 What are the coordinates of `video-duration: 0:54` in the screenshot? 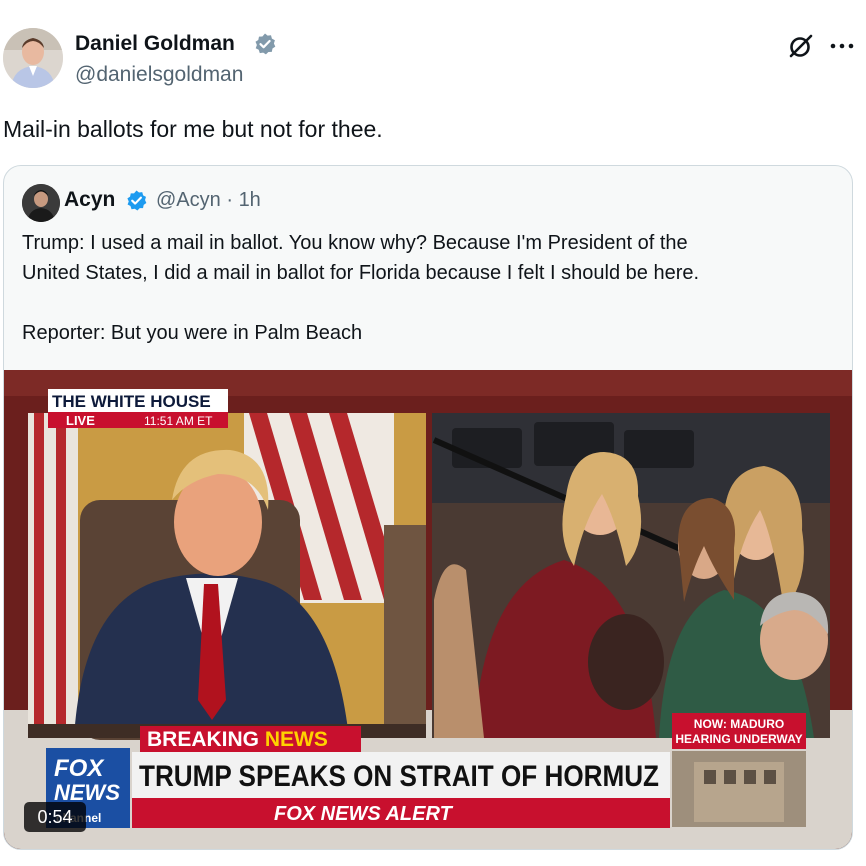 It's located at (55, 817).